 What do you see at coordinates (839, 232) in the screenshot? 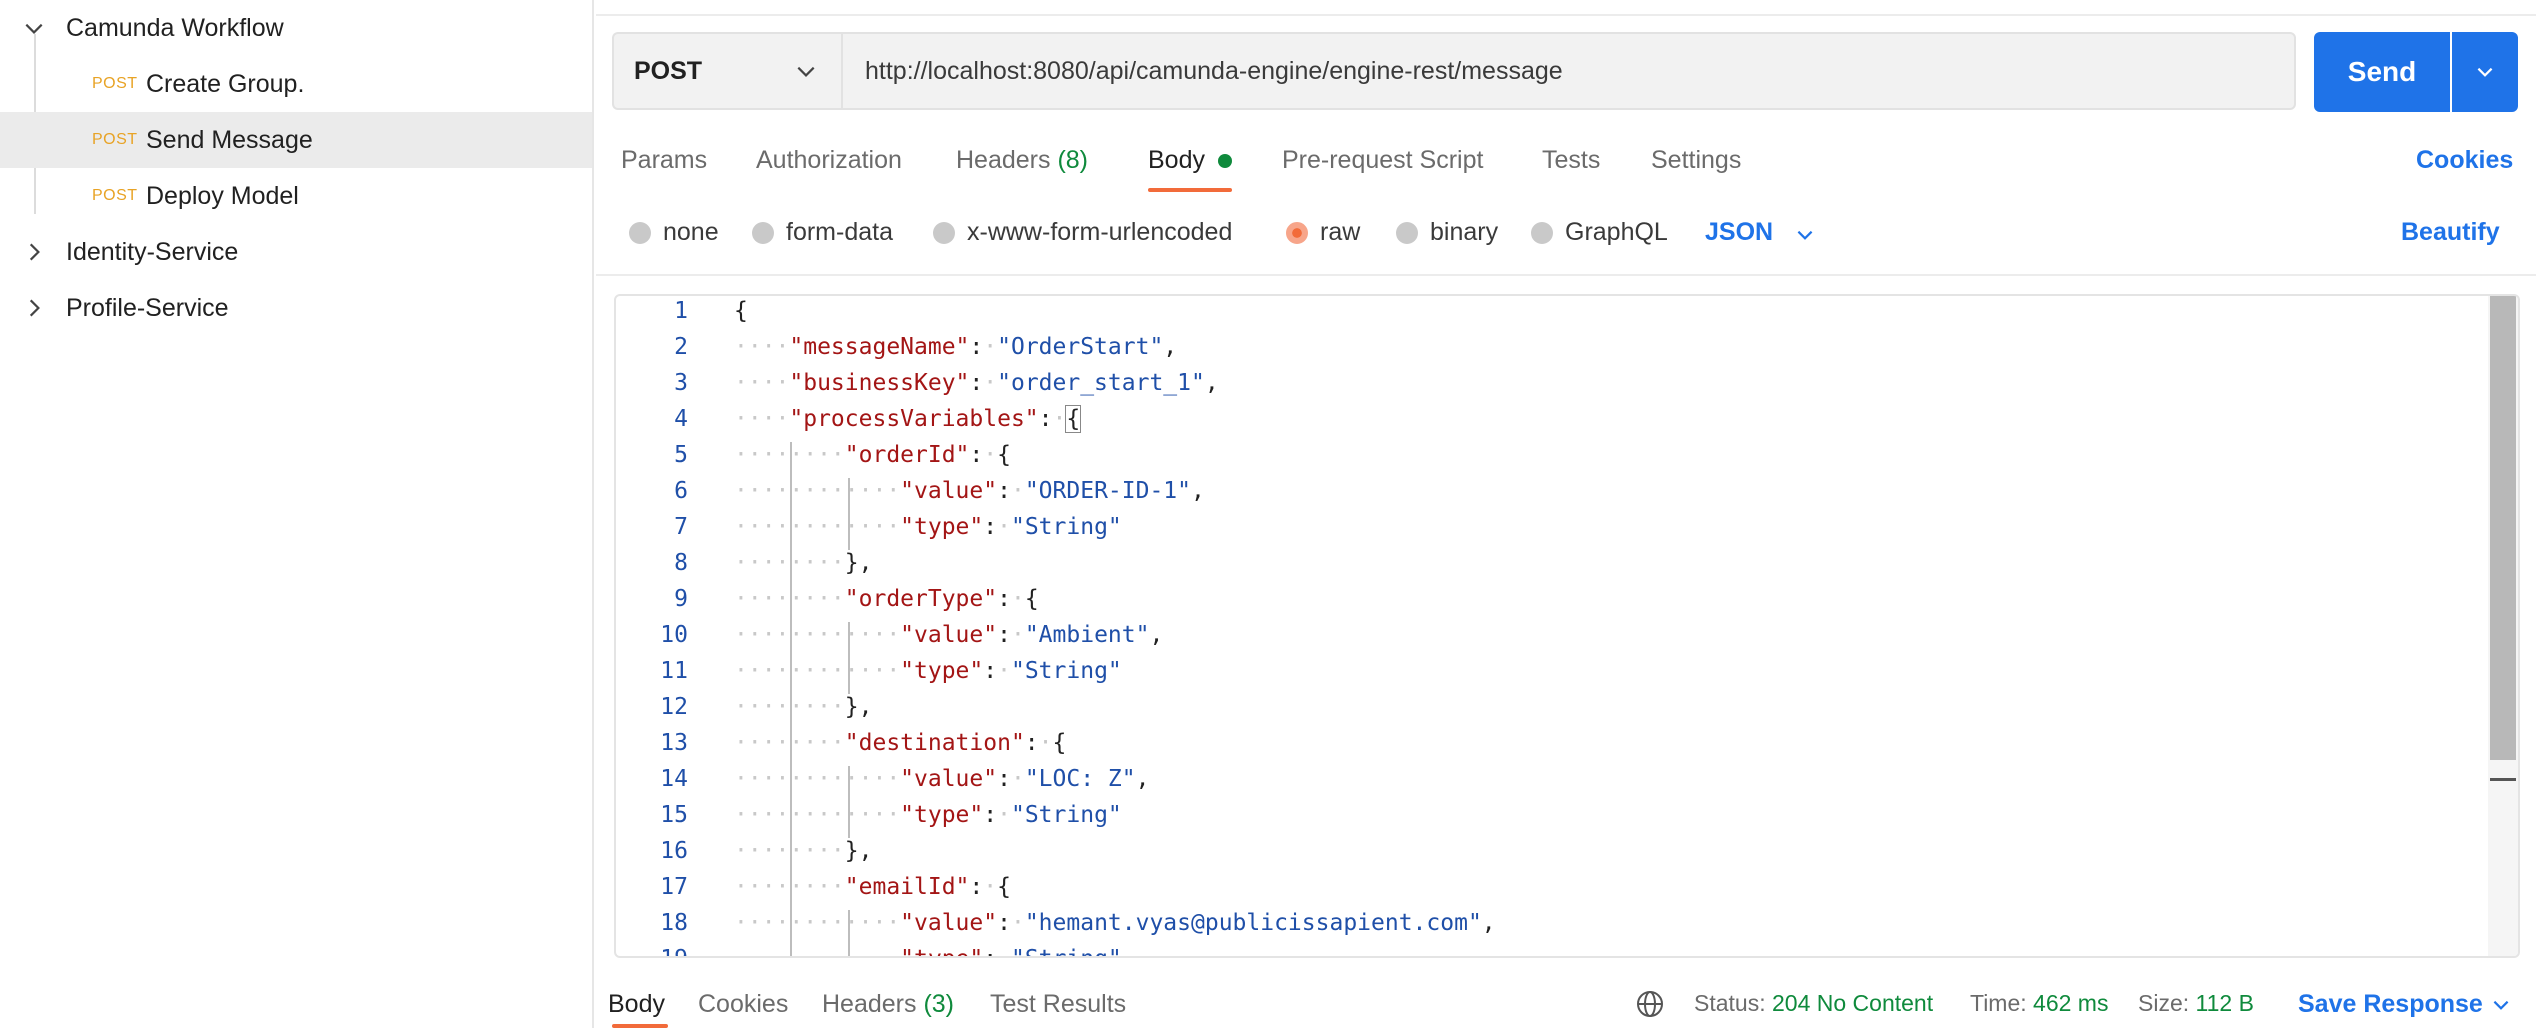
I see `radio-label-form-data: form-data` at bounding box center [839, 232].